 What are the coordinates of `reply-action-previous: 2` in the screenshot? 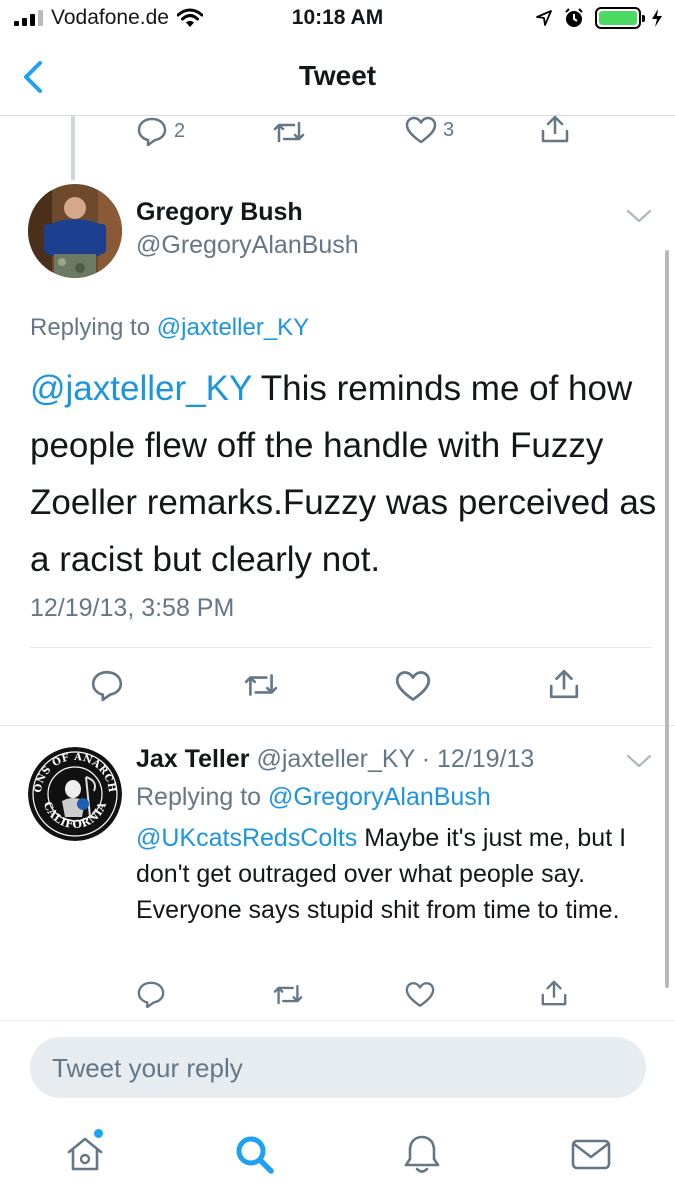 It's located at (160, 131).